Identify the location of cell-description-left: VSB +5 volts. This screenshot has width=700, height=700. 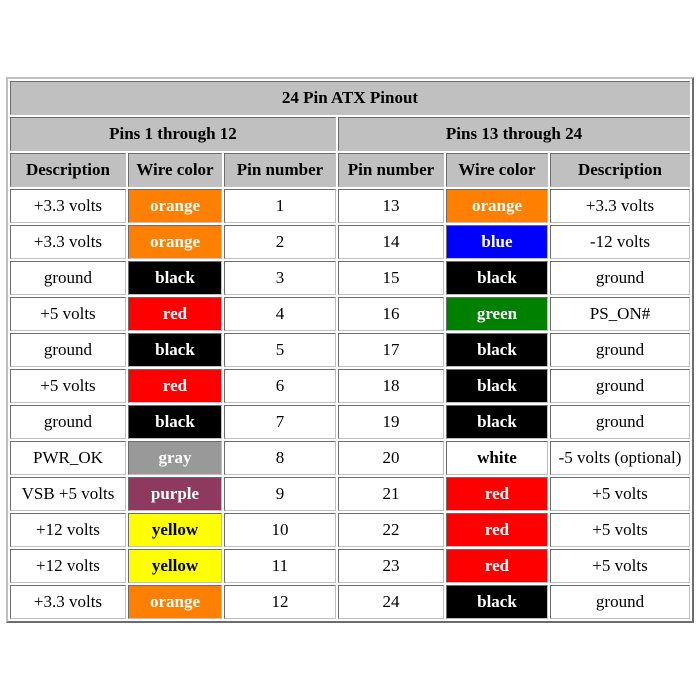
(67, 494).